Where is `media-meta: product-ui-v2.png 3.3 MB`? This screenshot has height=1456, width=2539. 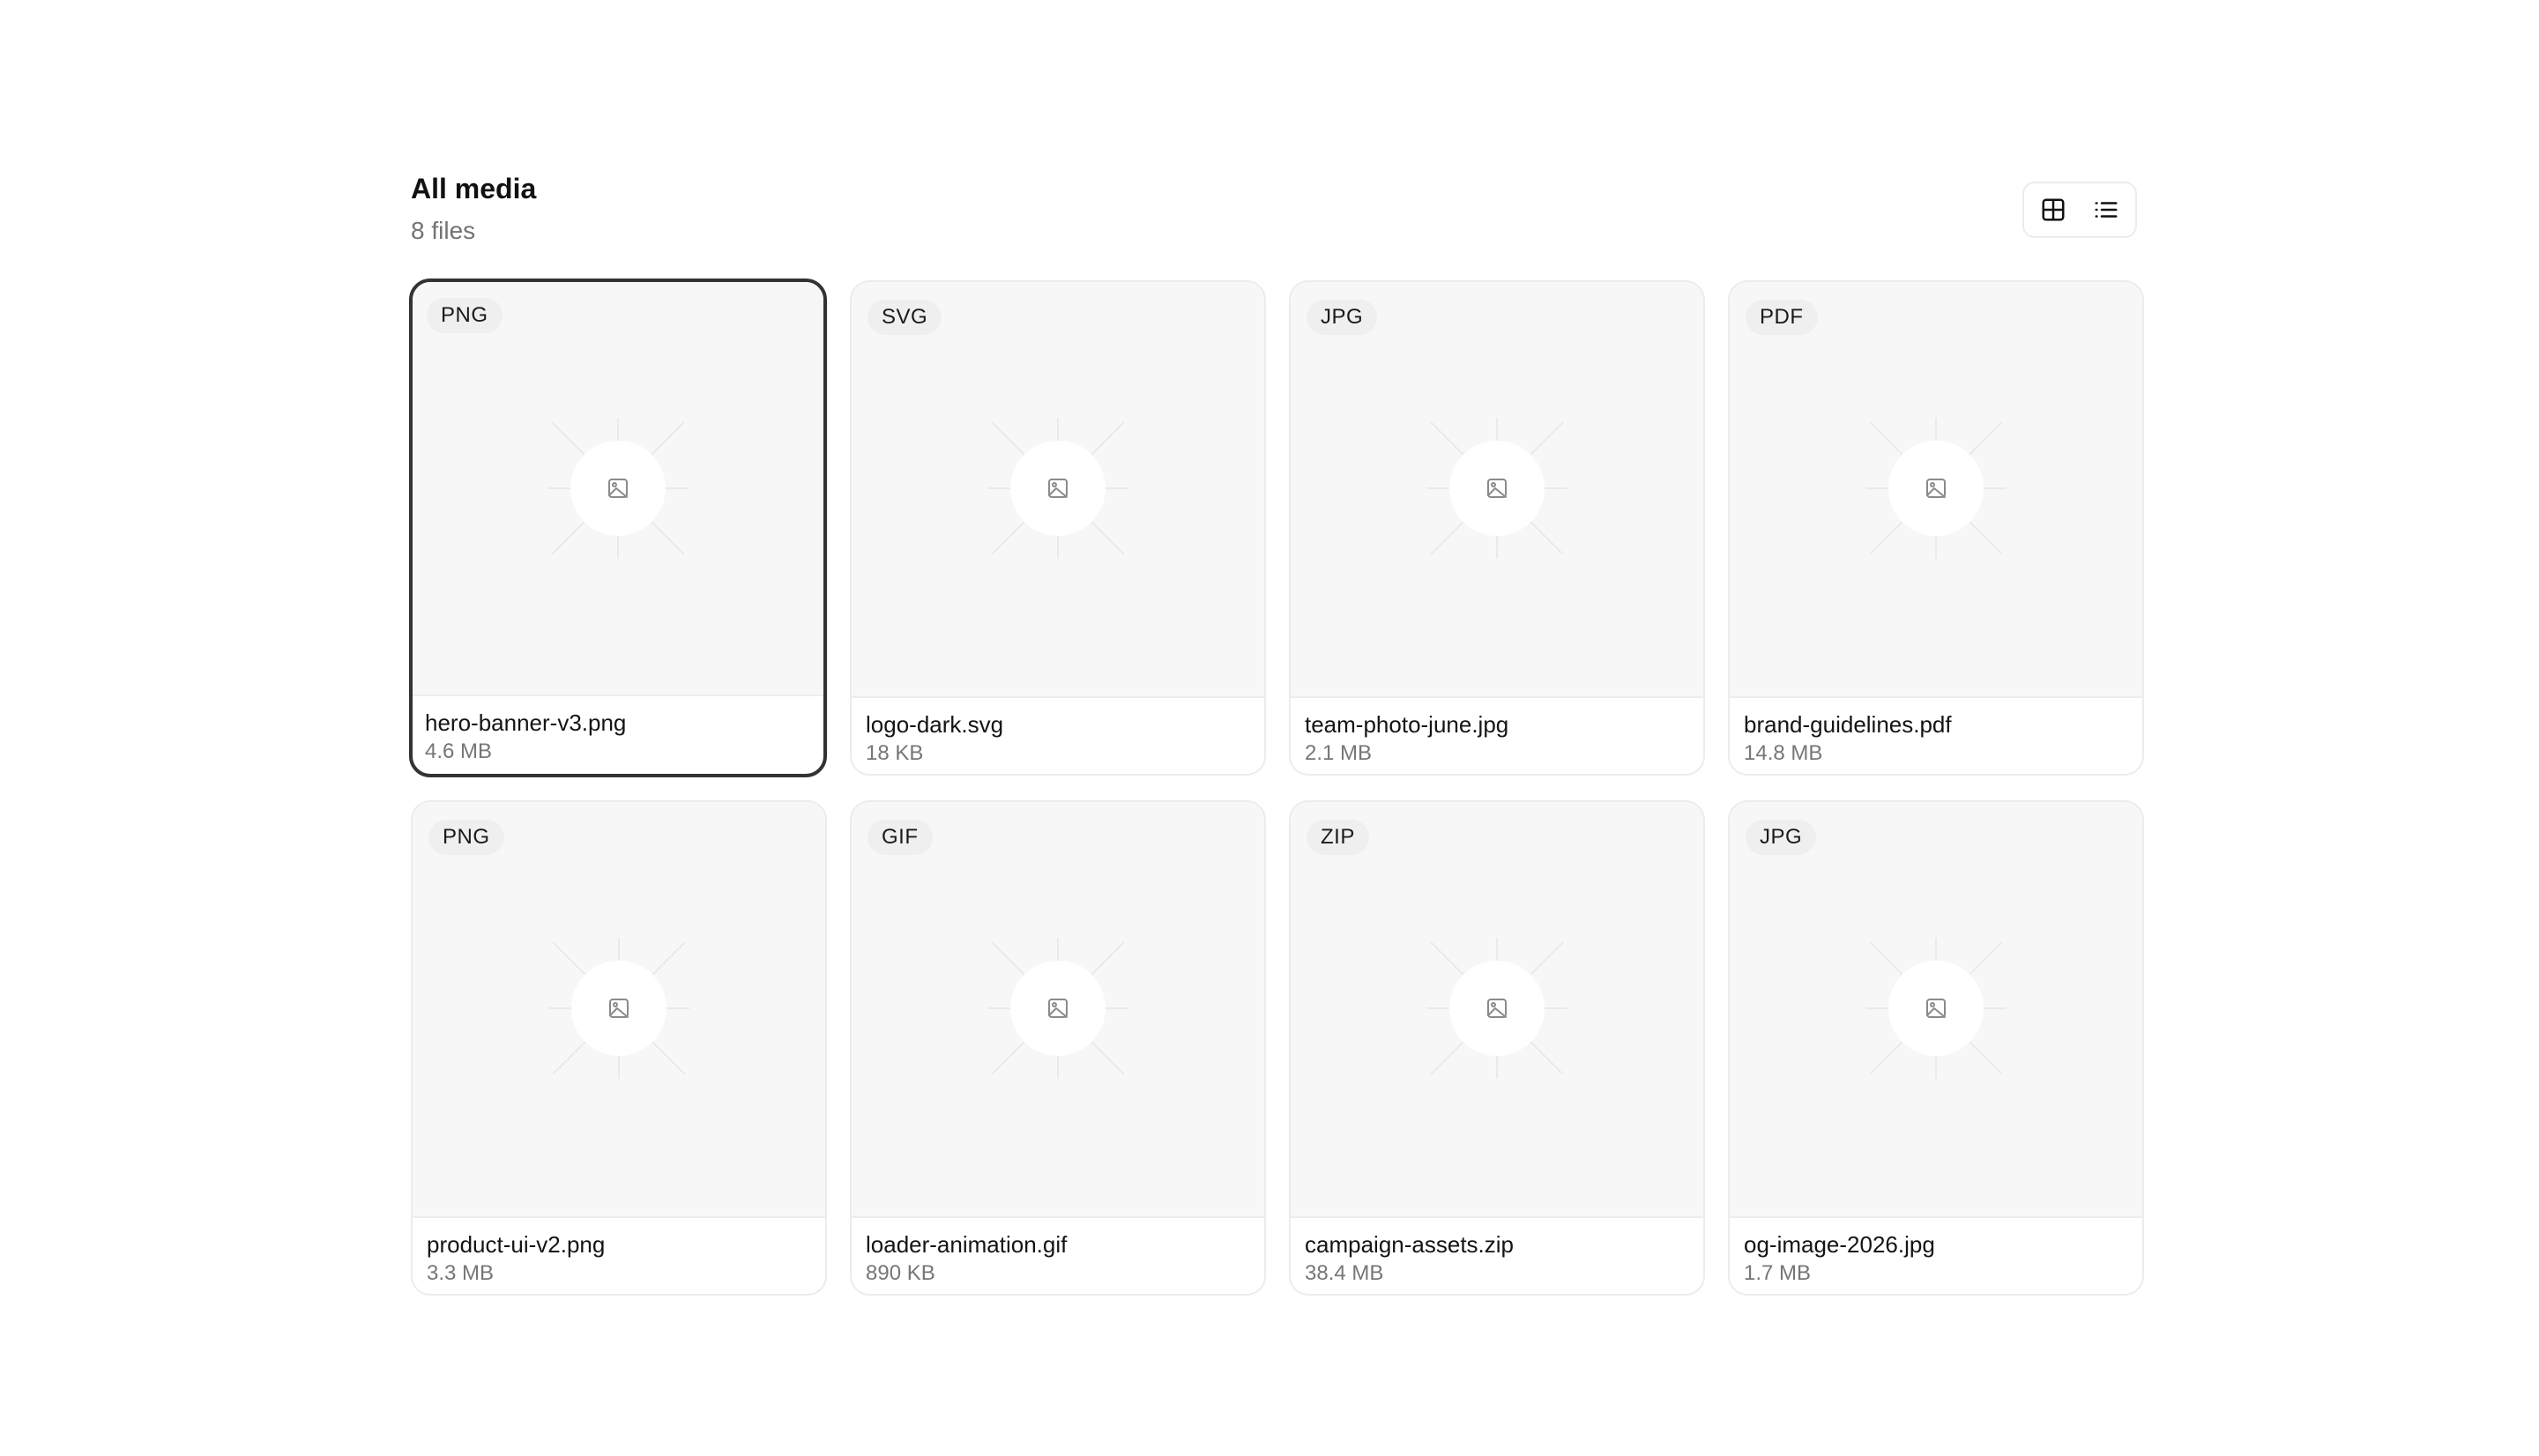
media-meta: product-ui-v2.png 3.3 MB is located at coordinates (619, 1256).